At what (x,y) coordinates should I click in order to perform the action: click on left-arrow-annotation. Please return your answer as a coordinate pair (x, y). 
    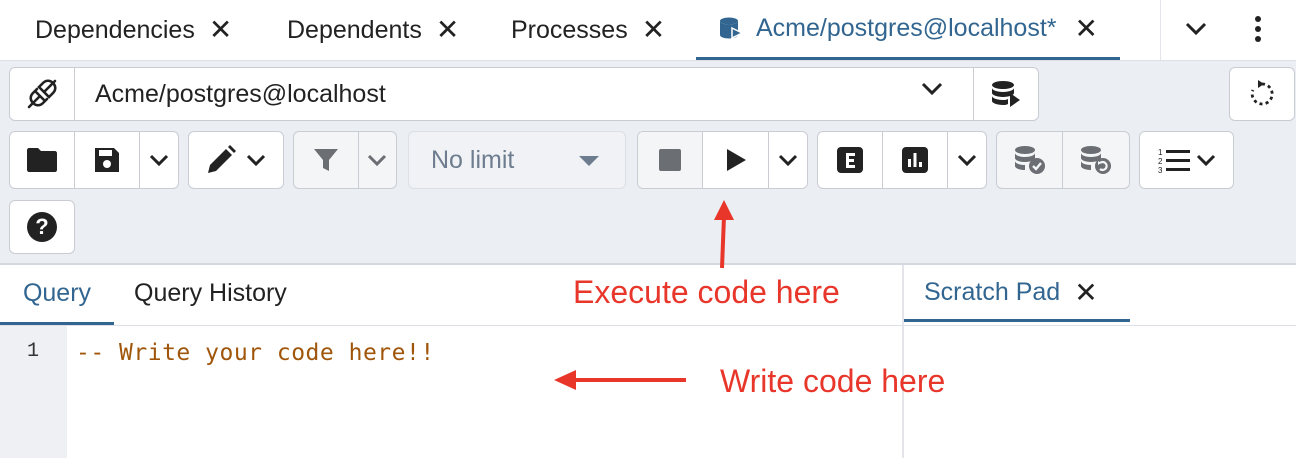
    Looking at the image, I should click on (620, 380).